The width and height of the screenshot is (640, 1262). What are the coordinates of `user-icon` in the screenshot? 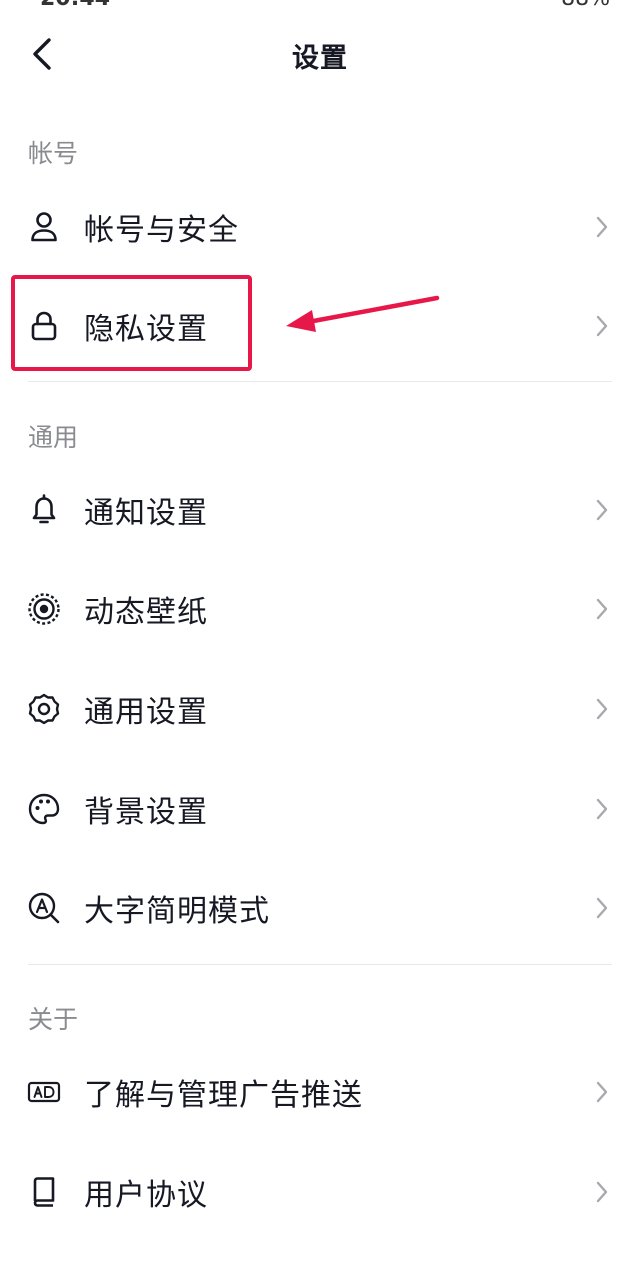 It's located at (44, 227).